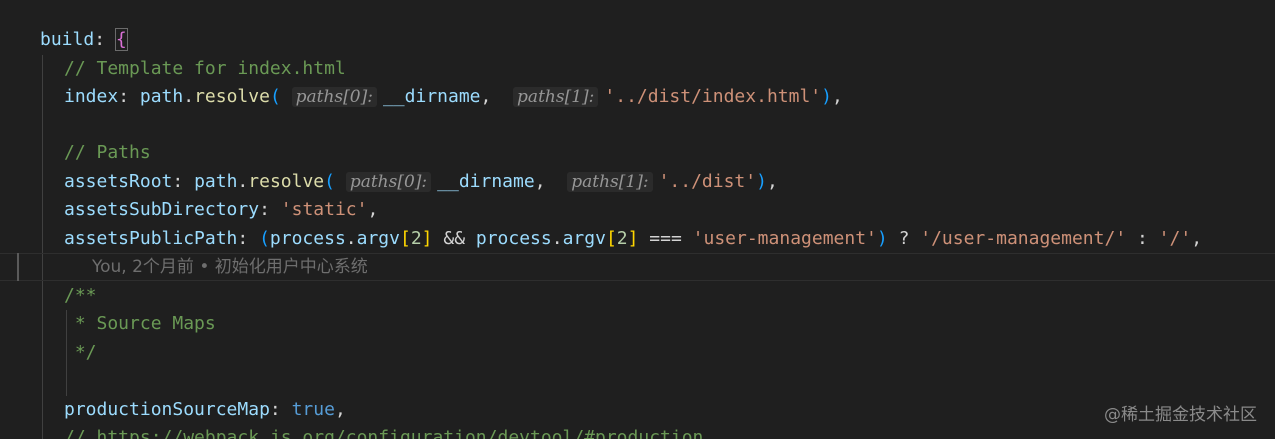  What do you see at coordinates (42, 247) in the screenshot?
I see `indent-guide` at bounding box center [42, 247].